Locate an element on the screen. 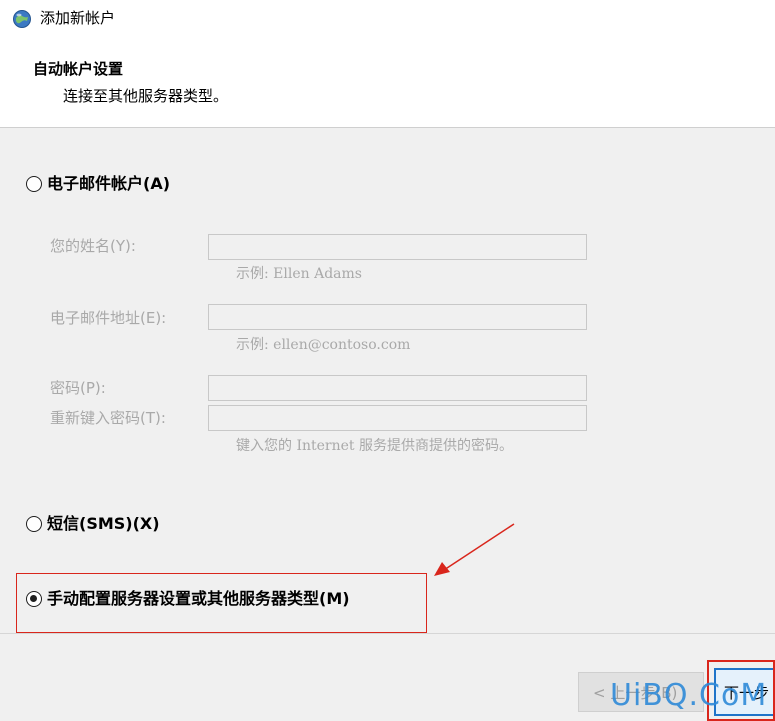 This screenshot has width=775, height=721. email-account-option: 电子邮件帐户(A) is located at coordinates (98, 184).